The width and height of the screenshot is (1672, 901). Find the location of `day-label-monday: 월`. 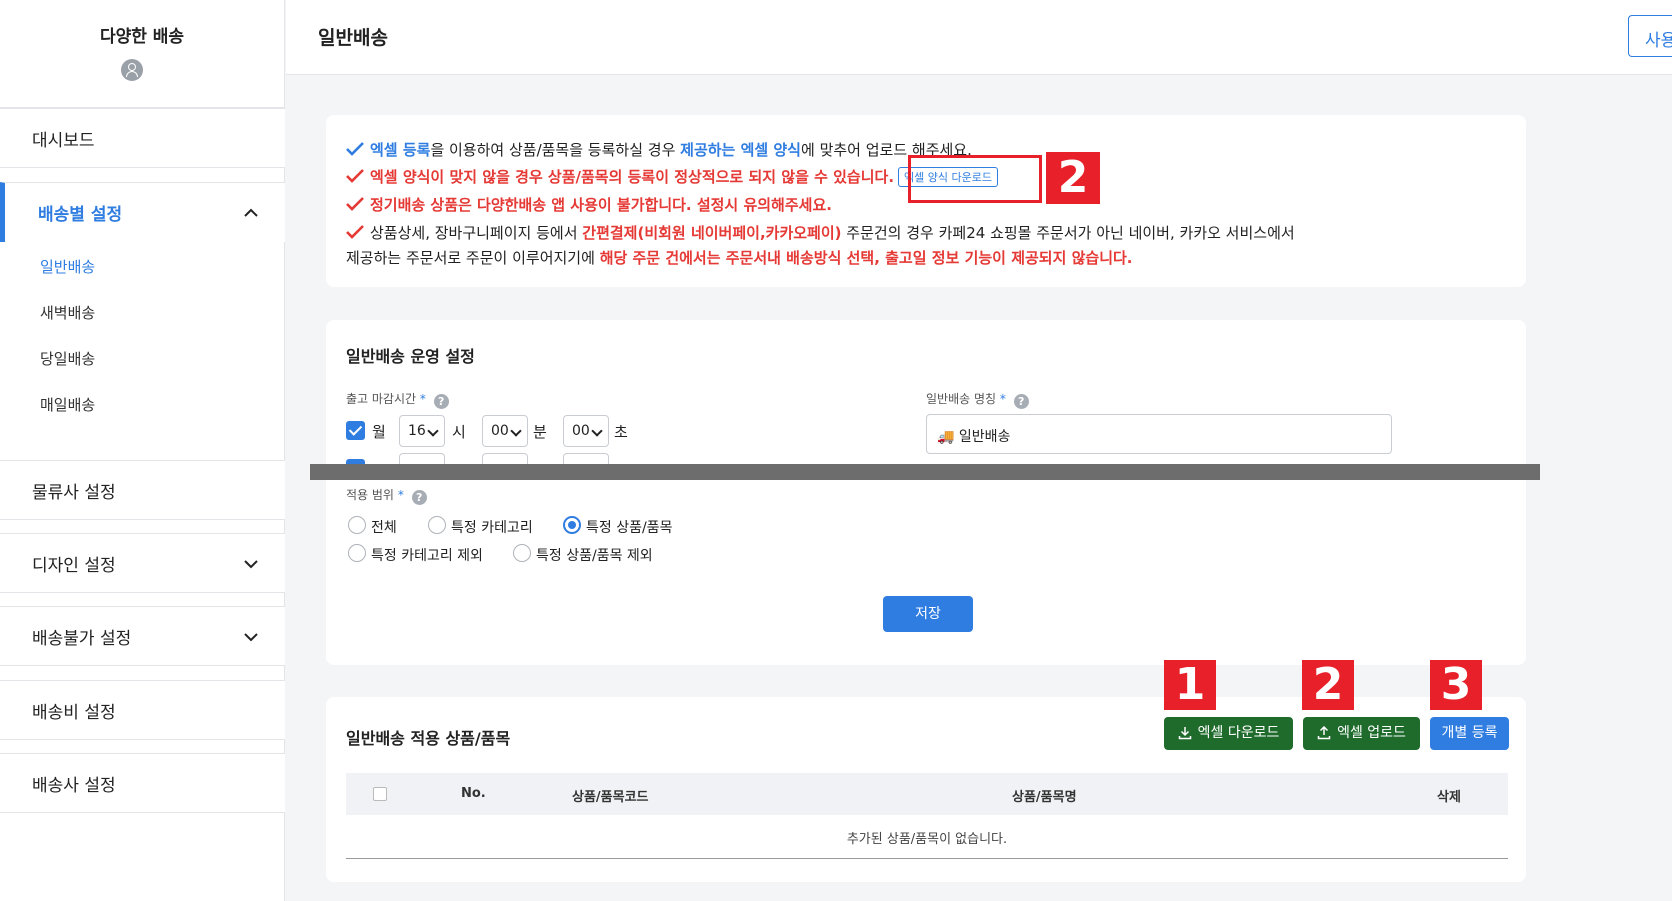

day-label-monday: 월 is located at coordinates (379, 432).